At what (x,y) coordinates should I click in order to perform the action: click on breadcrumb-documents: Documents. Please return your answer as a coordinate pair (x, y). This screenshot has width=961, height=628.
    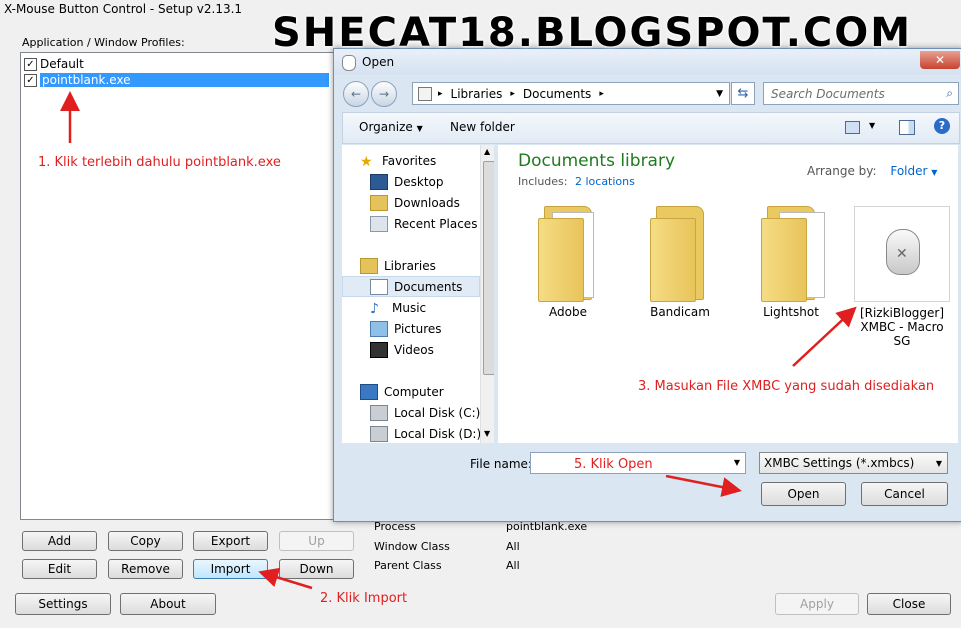
    Looking at the image, I should click on (557, 94).